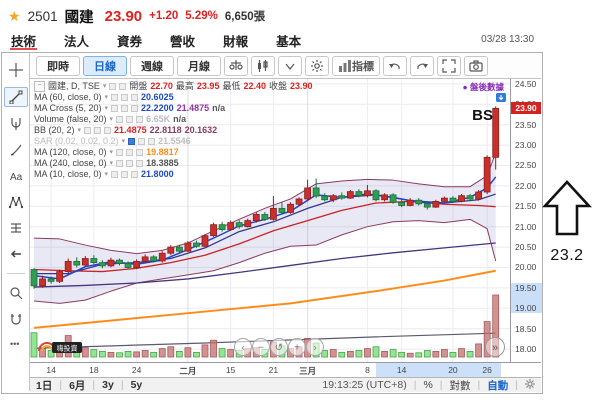 This screenshot has height=400, width=600. Describe the element at coordinates (16, 124) in the screenshot. I see `pitchfork-icon` at that location.